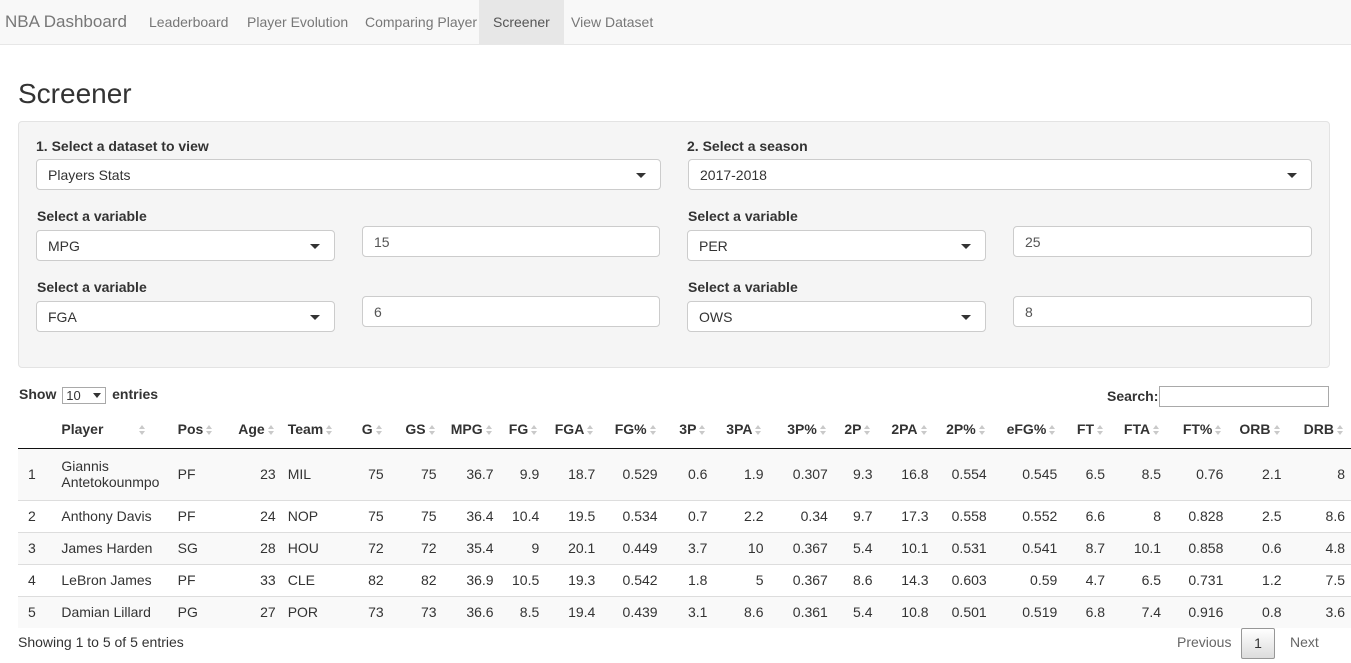 The image size is (1351, 663). Describe the element at coordinates (836, 316) in the screenshot. I see `variable-4-select: OWS` at that location.